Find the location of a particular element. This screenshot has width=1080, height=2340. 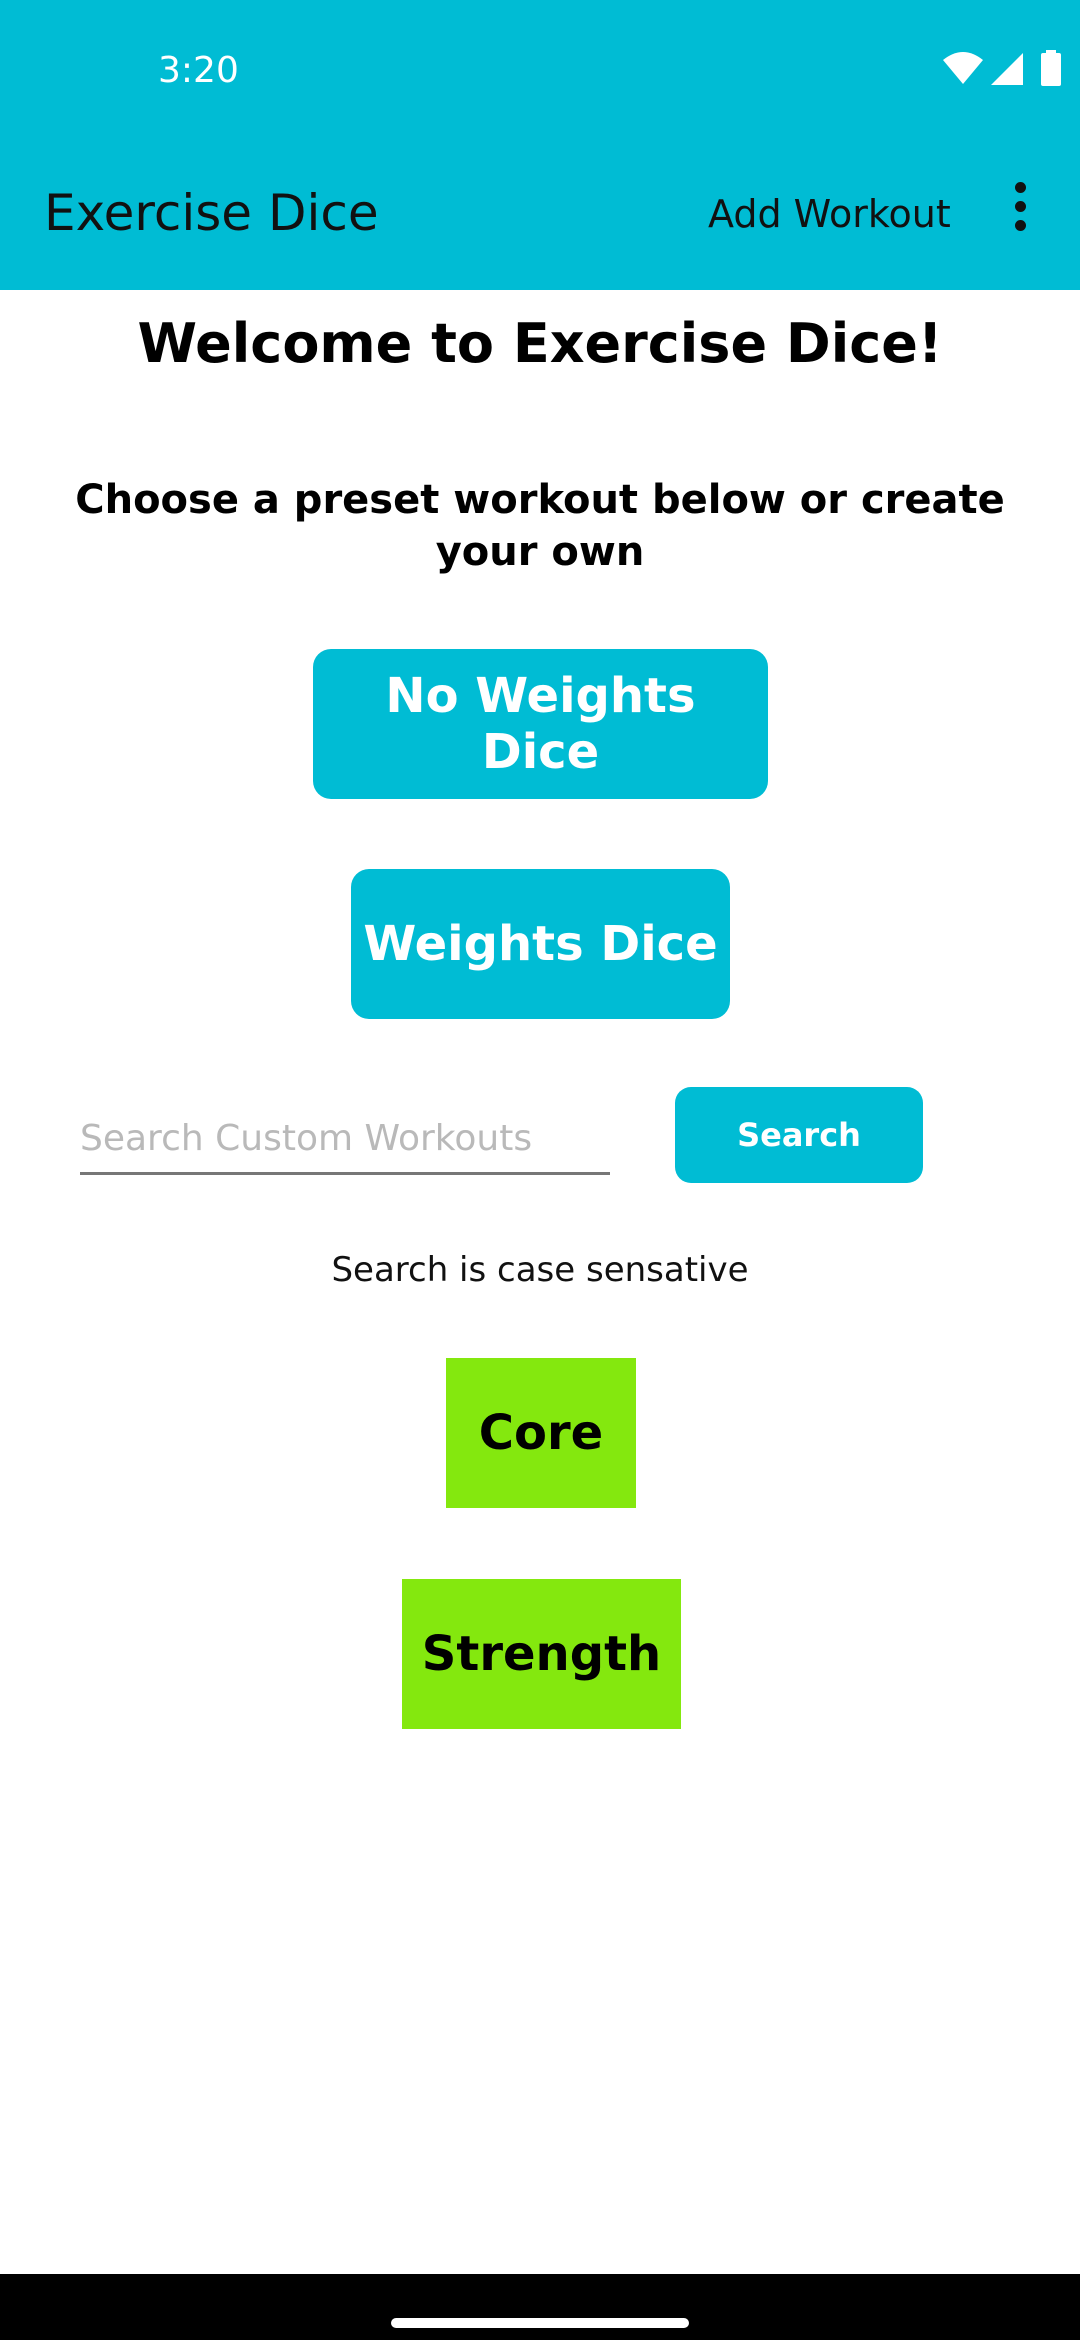

app-bar: Exercise Dice Add Workout is located at coordinates (540, 215).